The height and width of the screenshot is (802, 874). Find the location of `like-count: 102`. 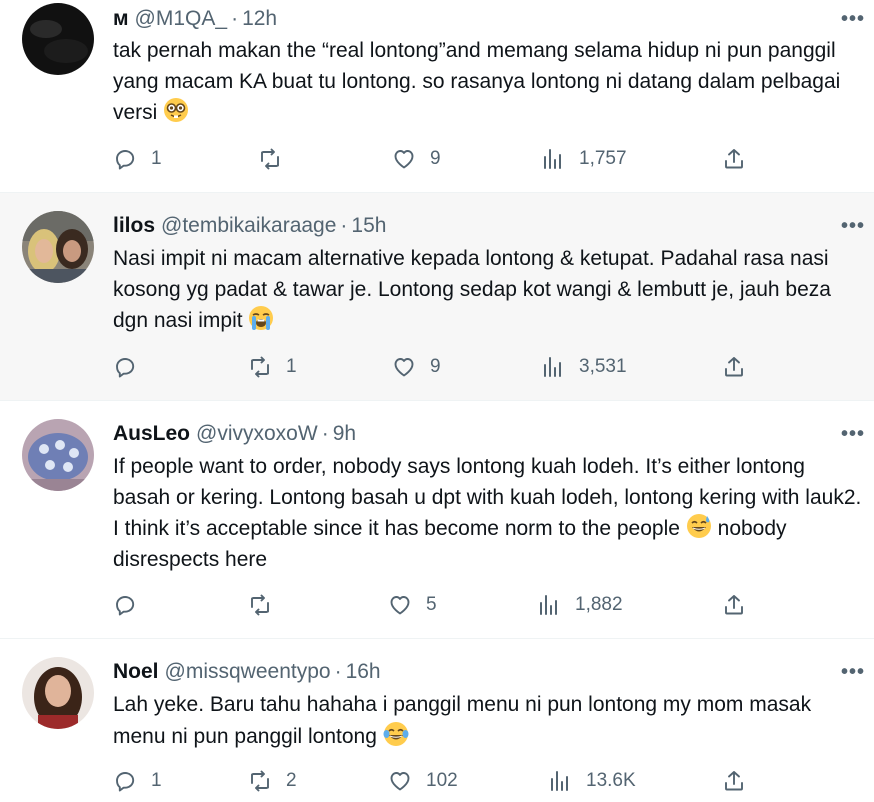

like-count: 102 is located at coordinates (442, 780).